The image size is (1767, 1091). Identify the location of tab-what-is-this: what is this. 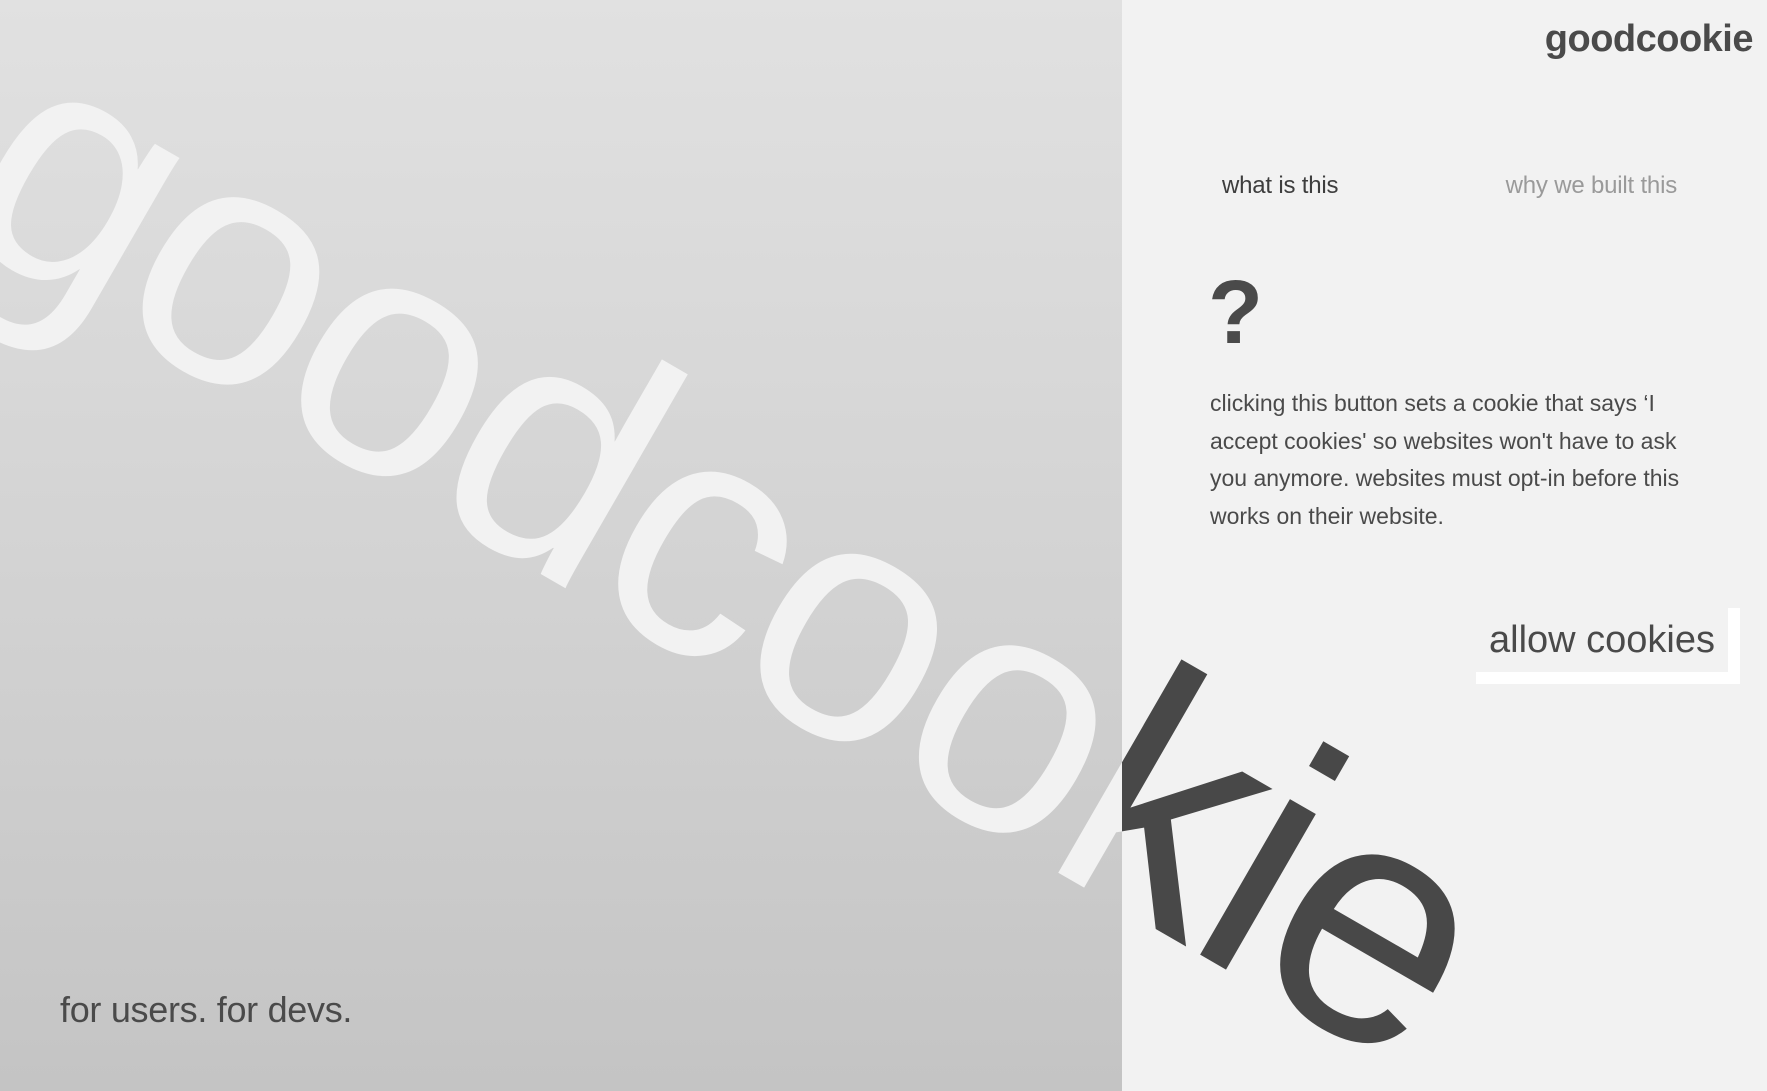
(1280, 186).